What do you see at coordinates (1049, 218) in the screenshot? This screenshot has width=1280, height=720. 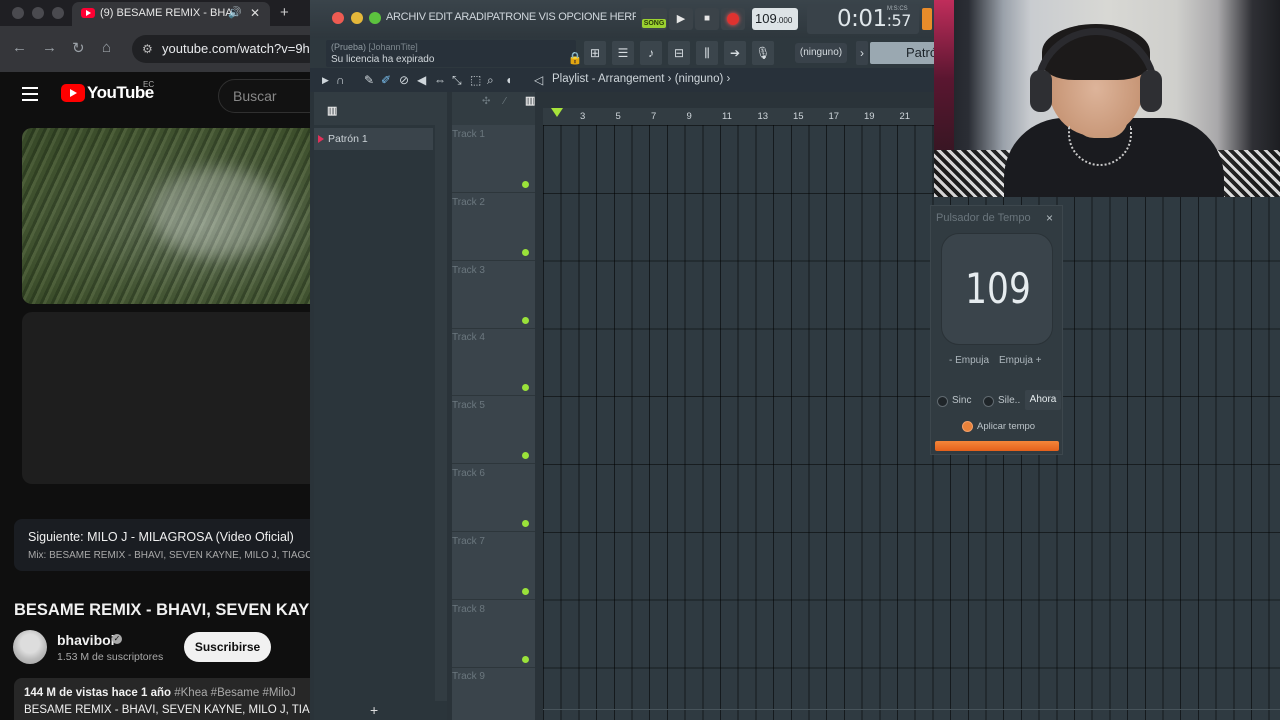 I see `tapper-close-icon: ×` at bounding box center [1049, 218].